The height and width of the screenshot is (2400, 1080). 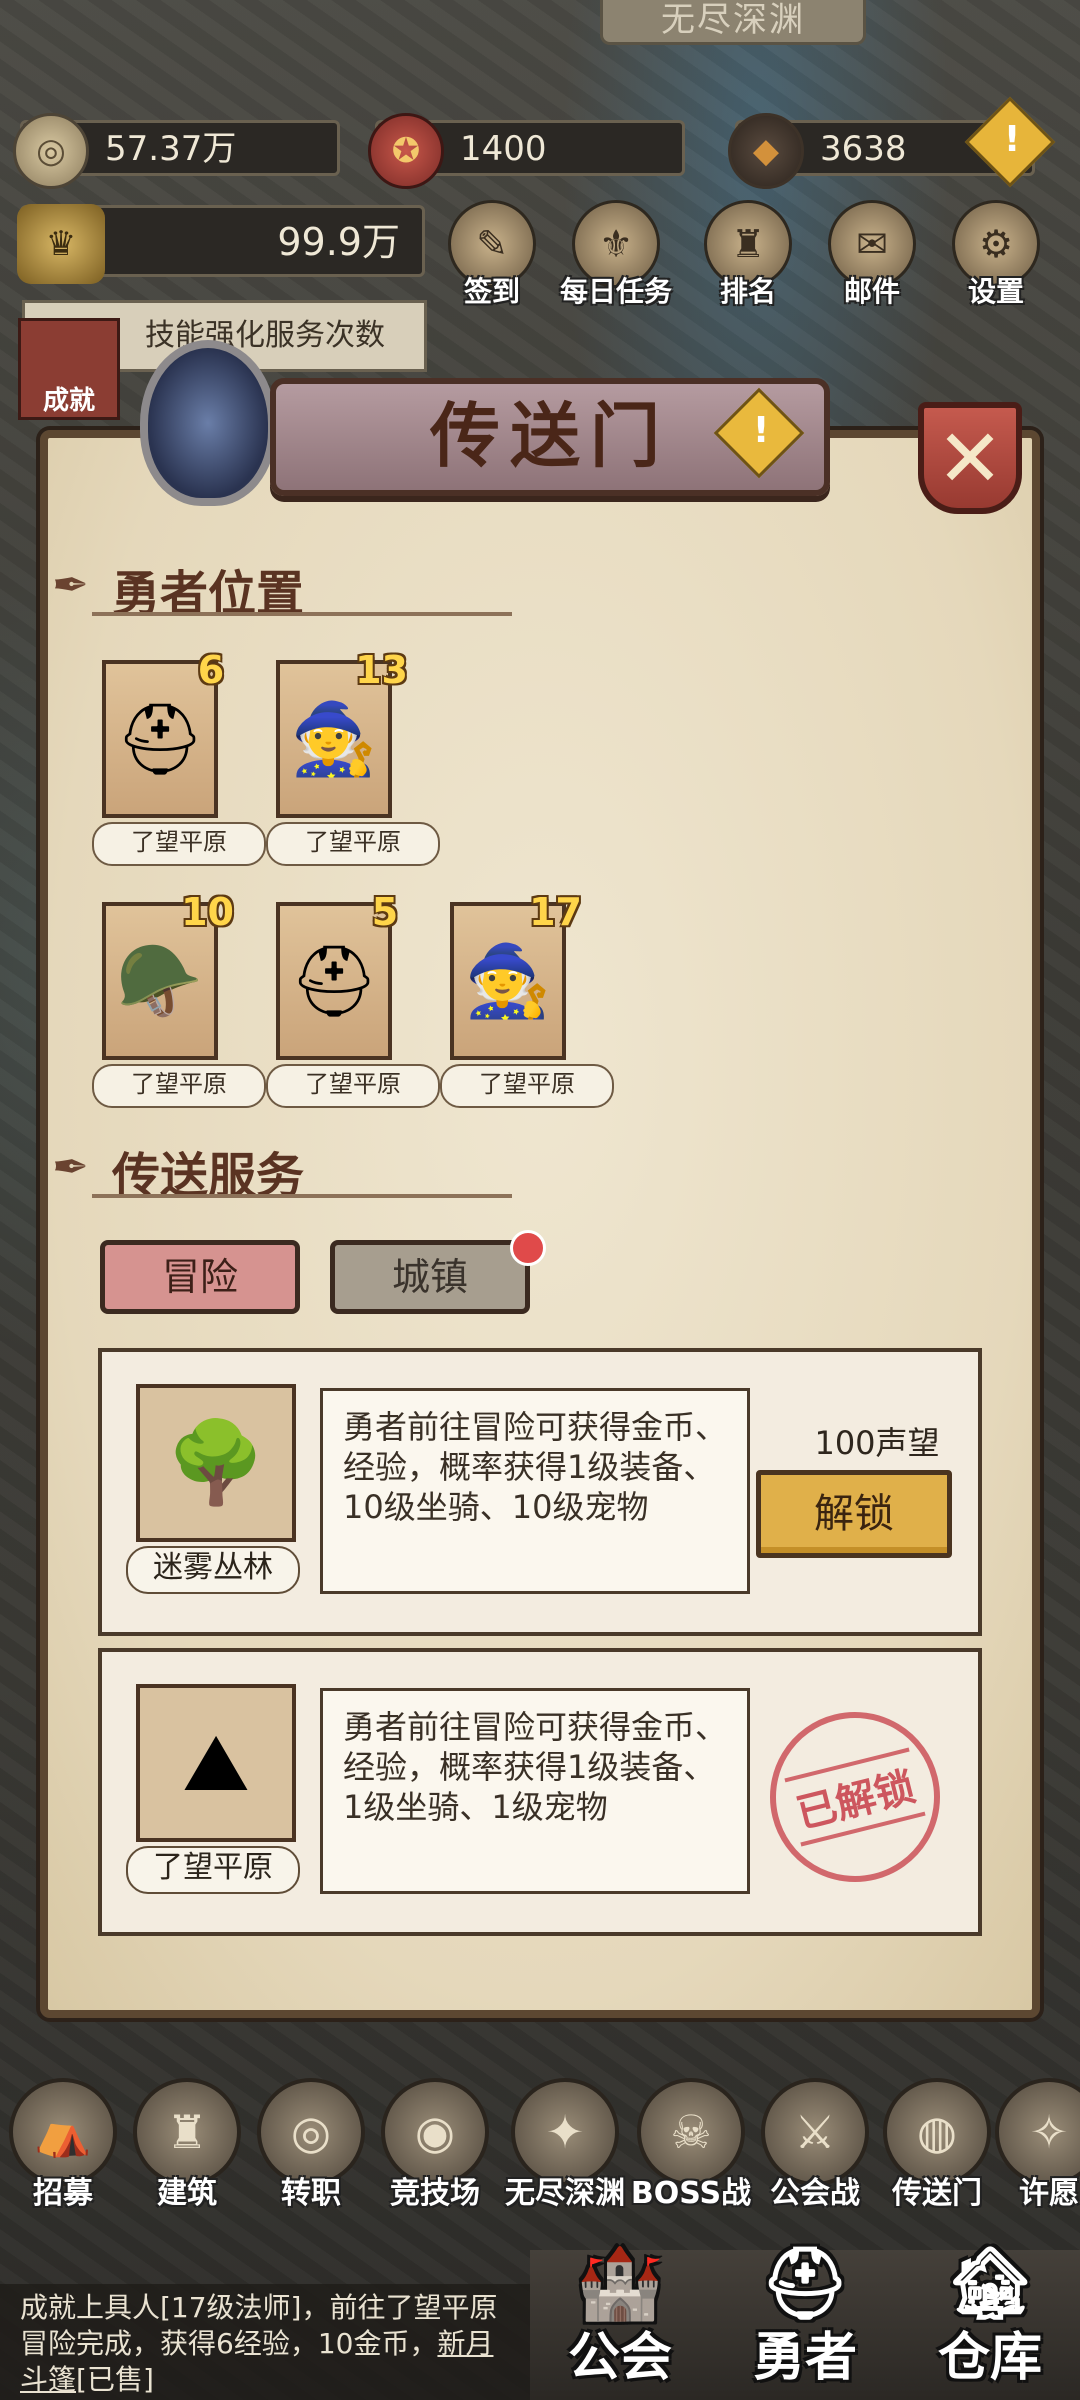 What do you see at coordinates (51, 151) in the screenshot?
I see `gold-coin-icon: ◎` at bounding box center [51, 151].